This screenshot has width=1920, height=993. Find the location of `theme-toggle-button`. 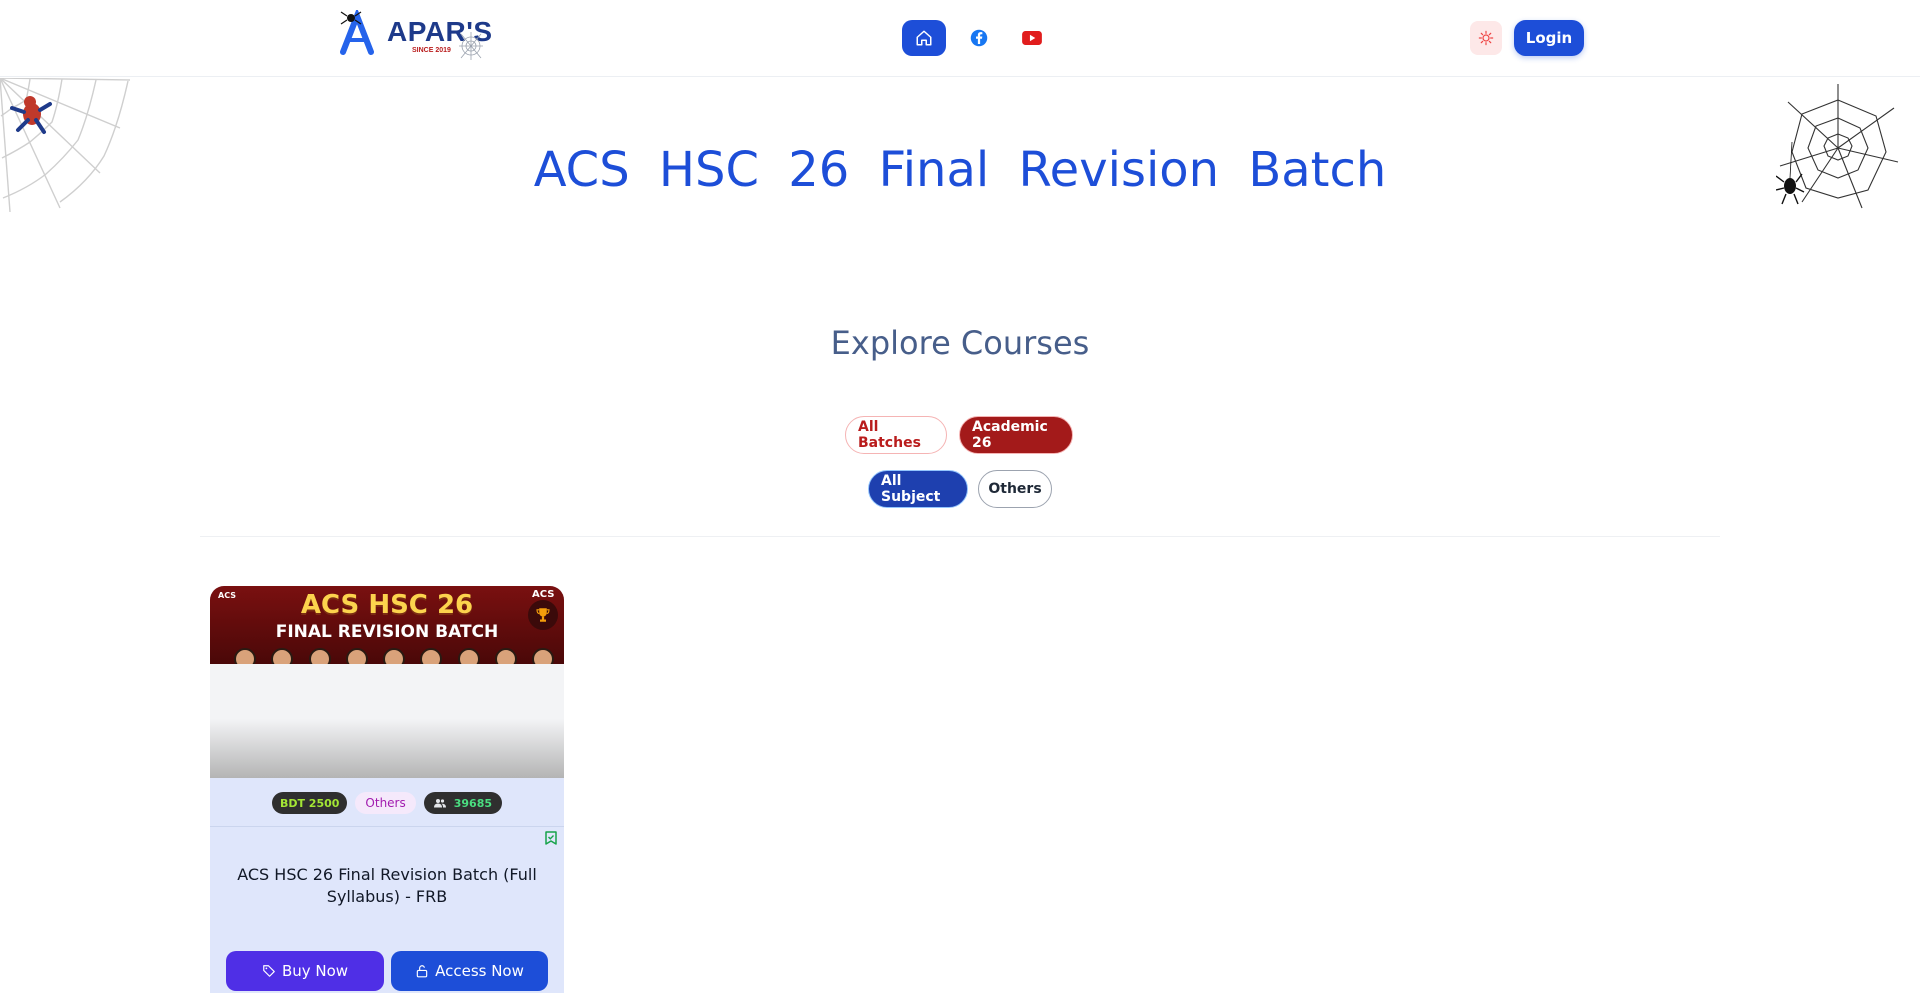

theme-toggle-button is located at coordinates (1486, 38).